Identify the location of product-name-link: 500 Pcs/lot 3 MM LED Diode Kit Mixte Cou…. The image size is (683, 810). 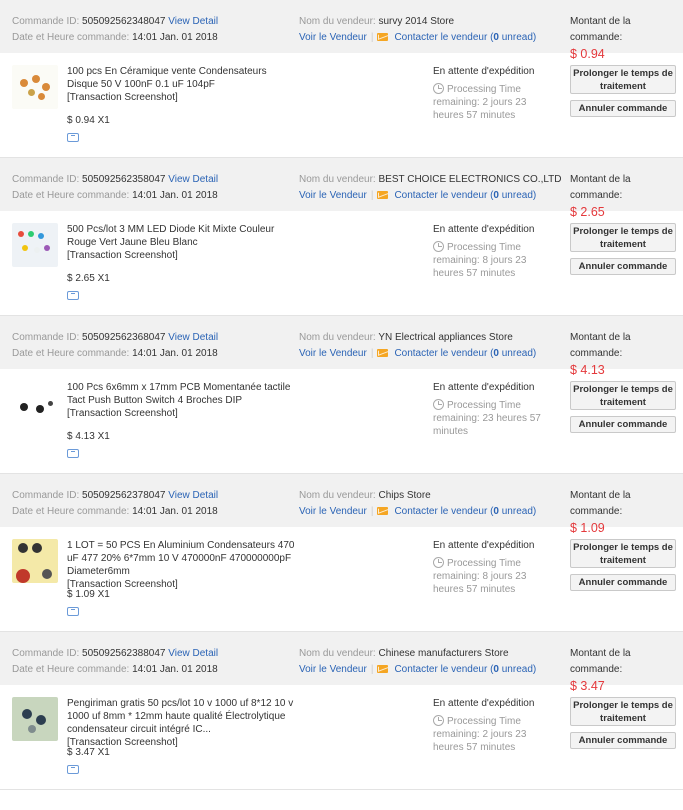
(181, 236).